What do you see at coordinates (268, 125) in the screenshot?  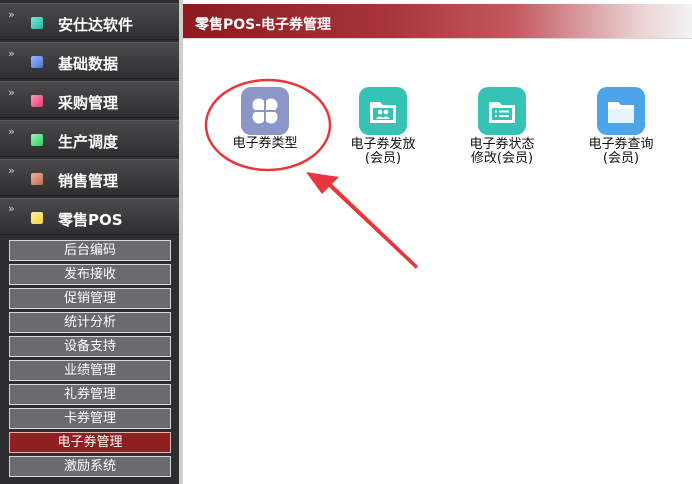 I see `highlight-circle` at bounding box center [268, 125].